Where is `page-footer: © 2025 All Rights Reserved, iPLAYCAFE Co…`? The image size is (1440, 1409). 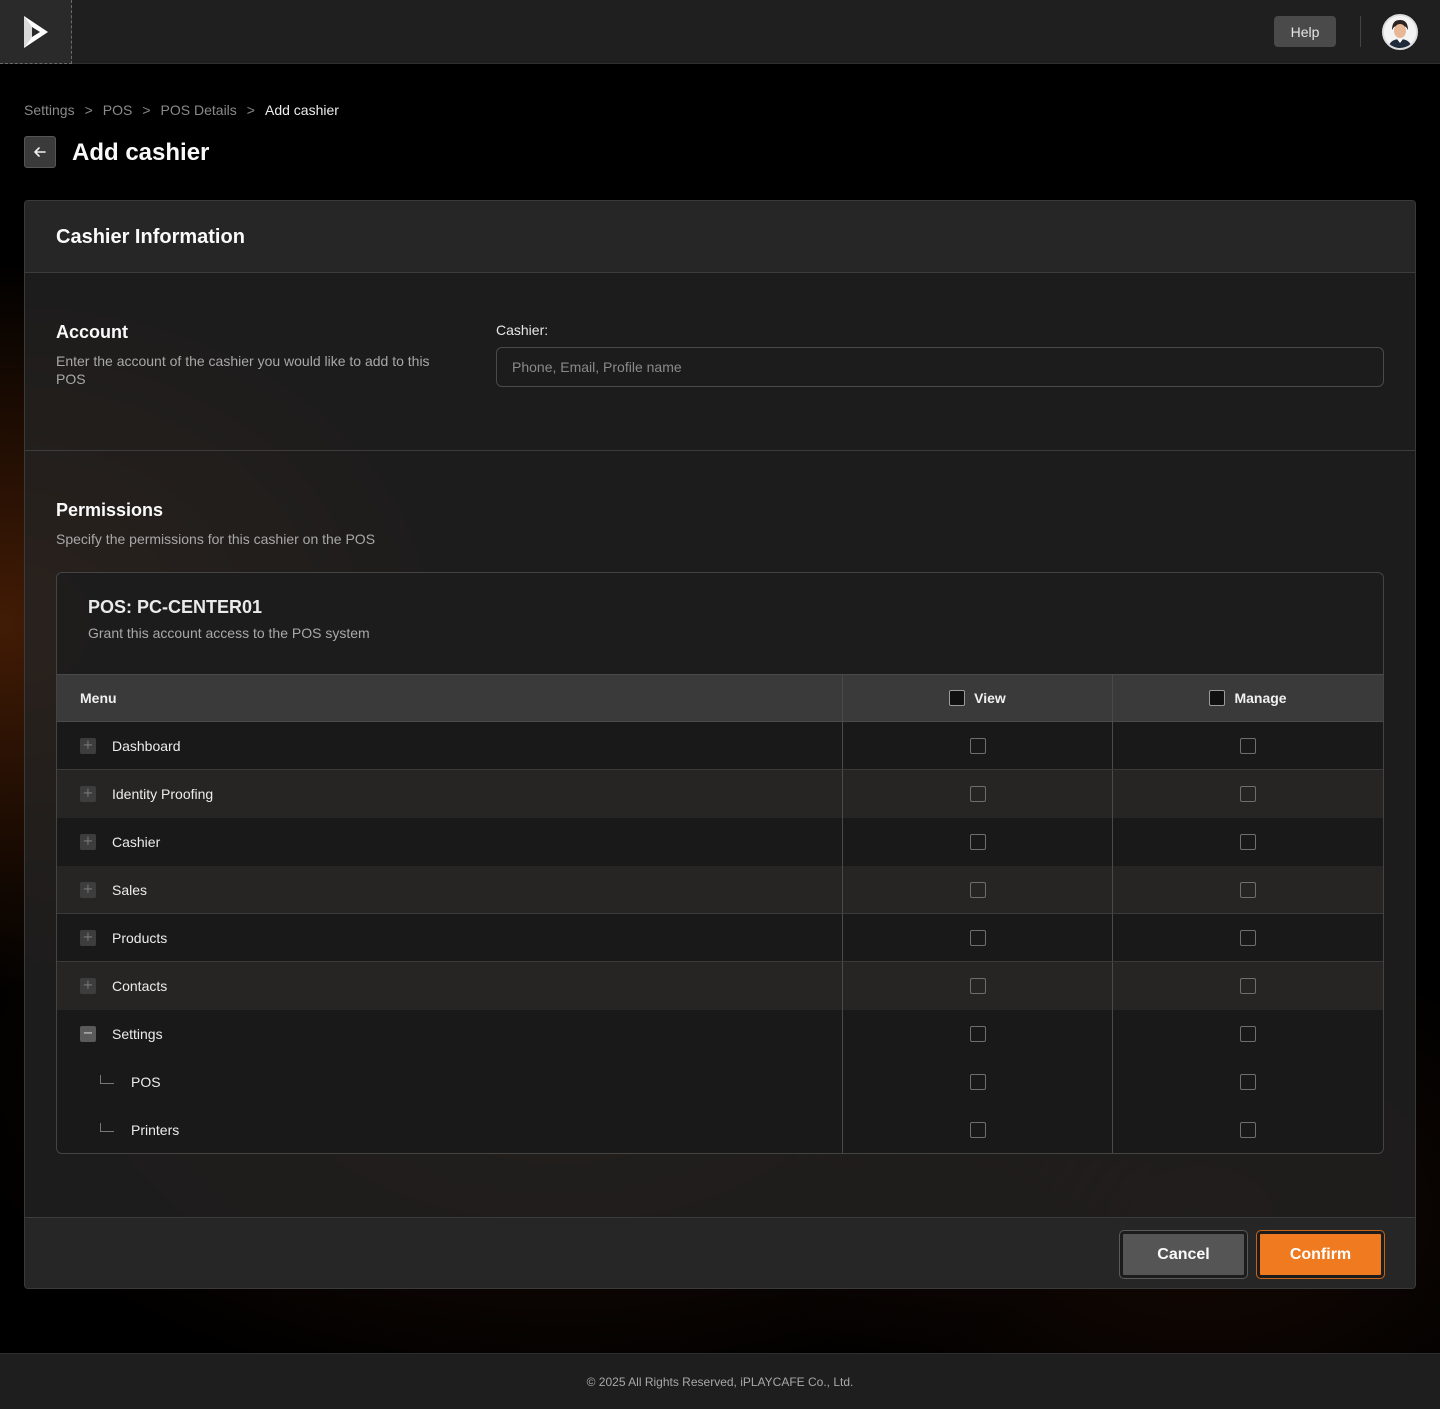
page-footer: © 2025 All Rights Reserved, iPLAYCAFE Co… is located at coordinates (720, 1381).